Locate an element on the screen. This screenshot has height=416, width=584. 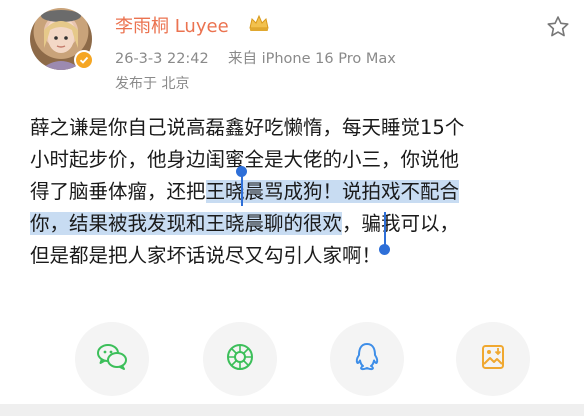
post-text-line: 小时起步价，他身边闺蜜全是大佬的小三，你说他 is located at coordinates (300, 160).